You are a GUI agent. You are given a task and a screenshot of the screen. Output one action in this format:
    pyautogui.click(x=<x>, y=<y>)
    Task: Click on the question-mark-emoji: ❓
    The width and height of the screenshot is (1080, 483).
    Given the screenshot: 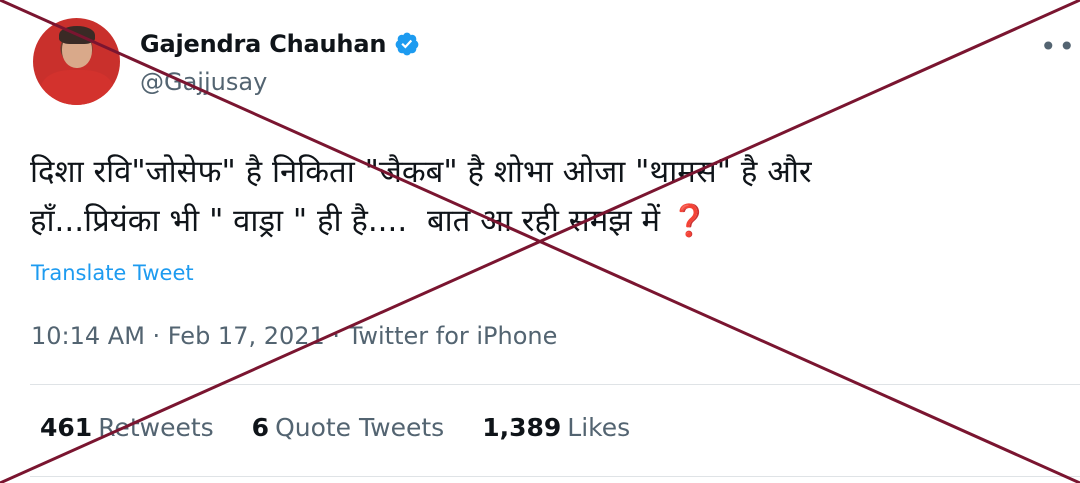 What is the action you would take?
    pyautogui.click(x=689, y=221)
    